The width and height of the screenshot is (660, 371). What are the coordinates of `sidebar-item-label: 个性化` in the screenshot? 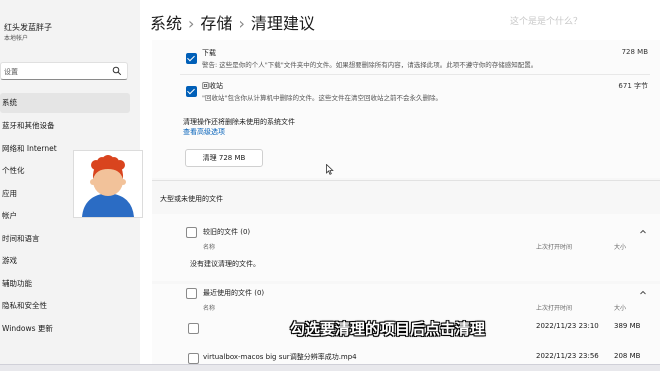 It's located at (13, 170).